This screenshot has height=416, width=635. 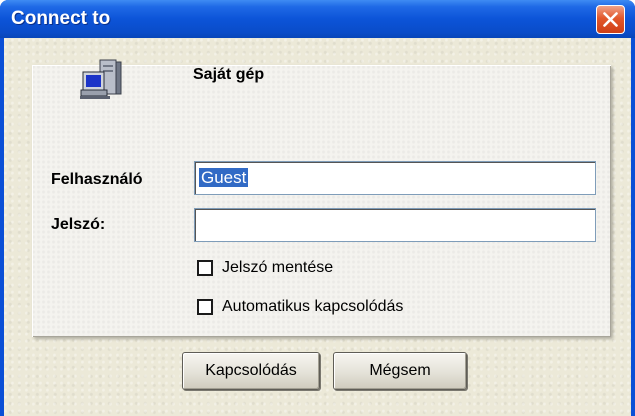 What do you see at coordinates (317, 19) in the screenshot?
I see `title-bar: Connect to` at bounding box center [317, 19].